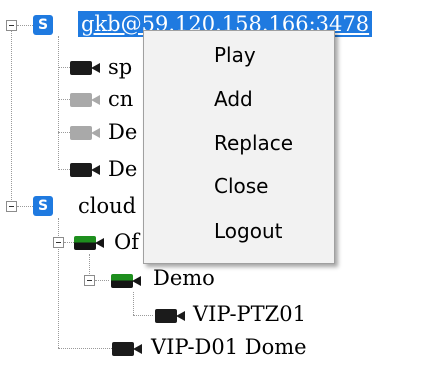 The image size is (438, 367). I want to click on menu-item-close: Close, so click(239, 186).